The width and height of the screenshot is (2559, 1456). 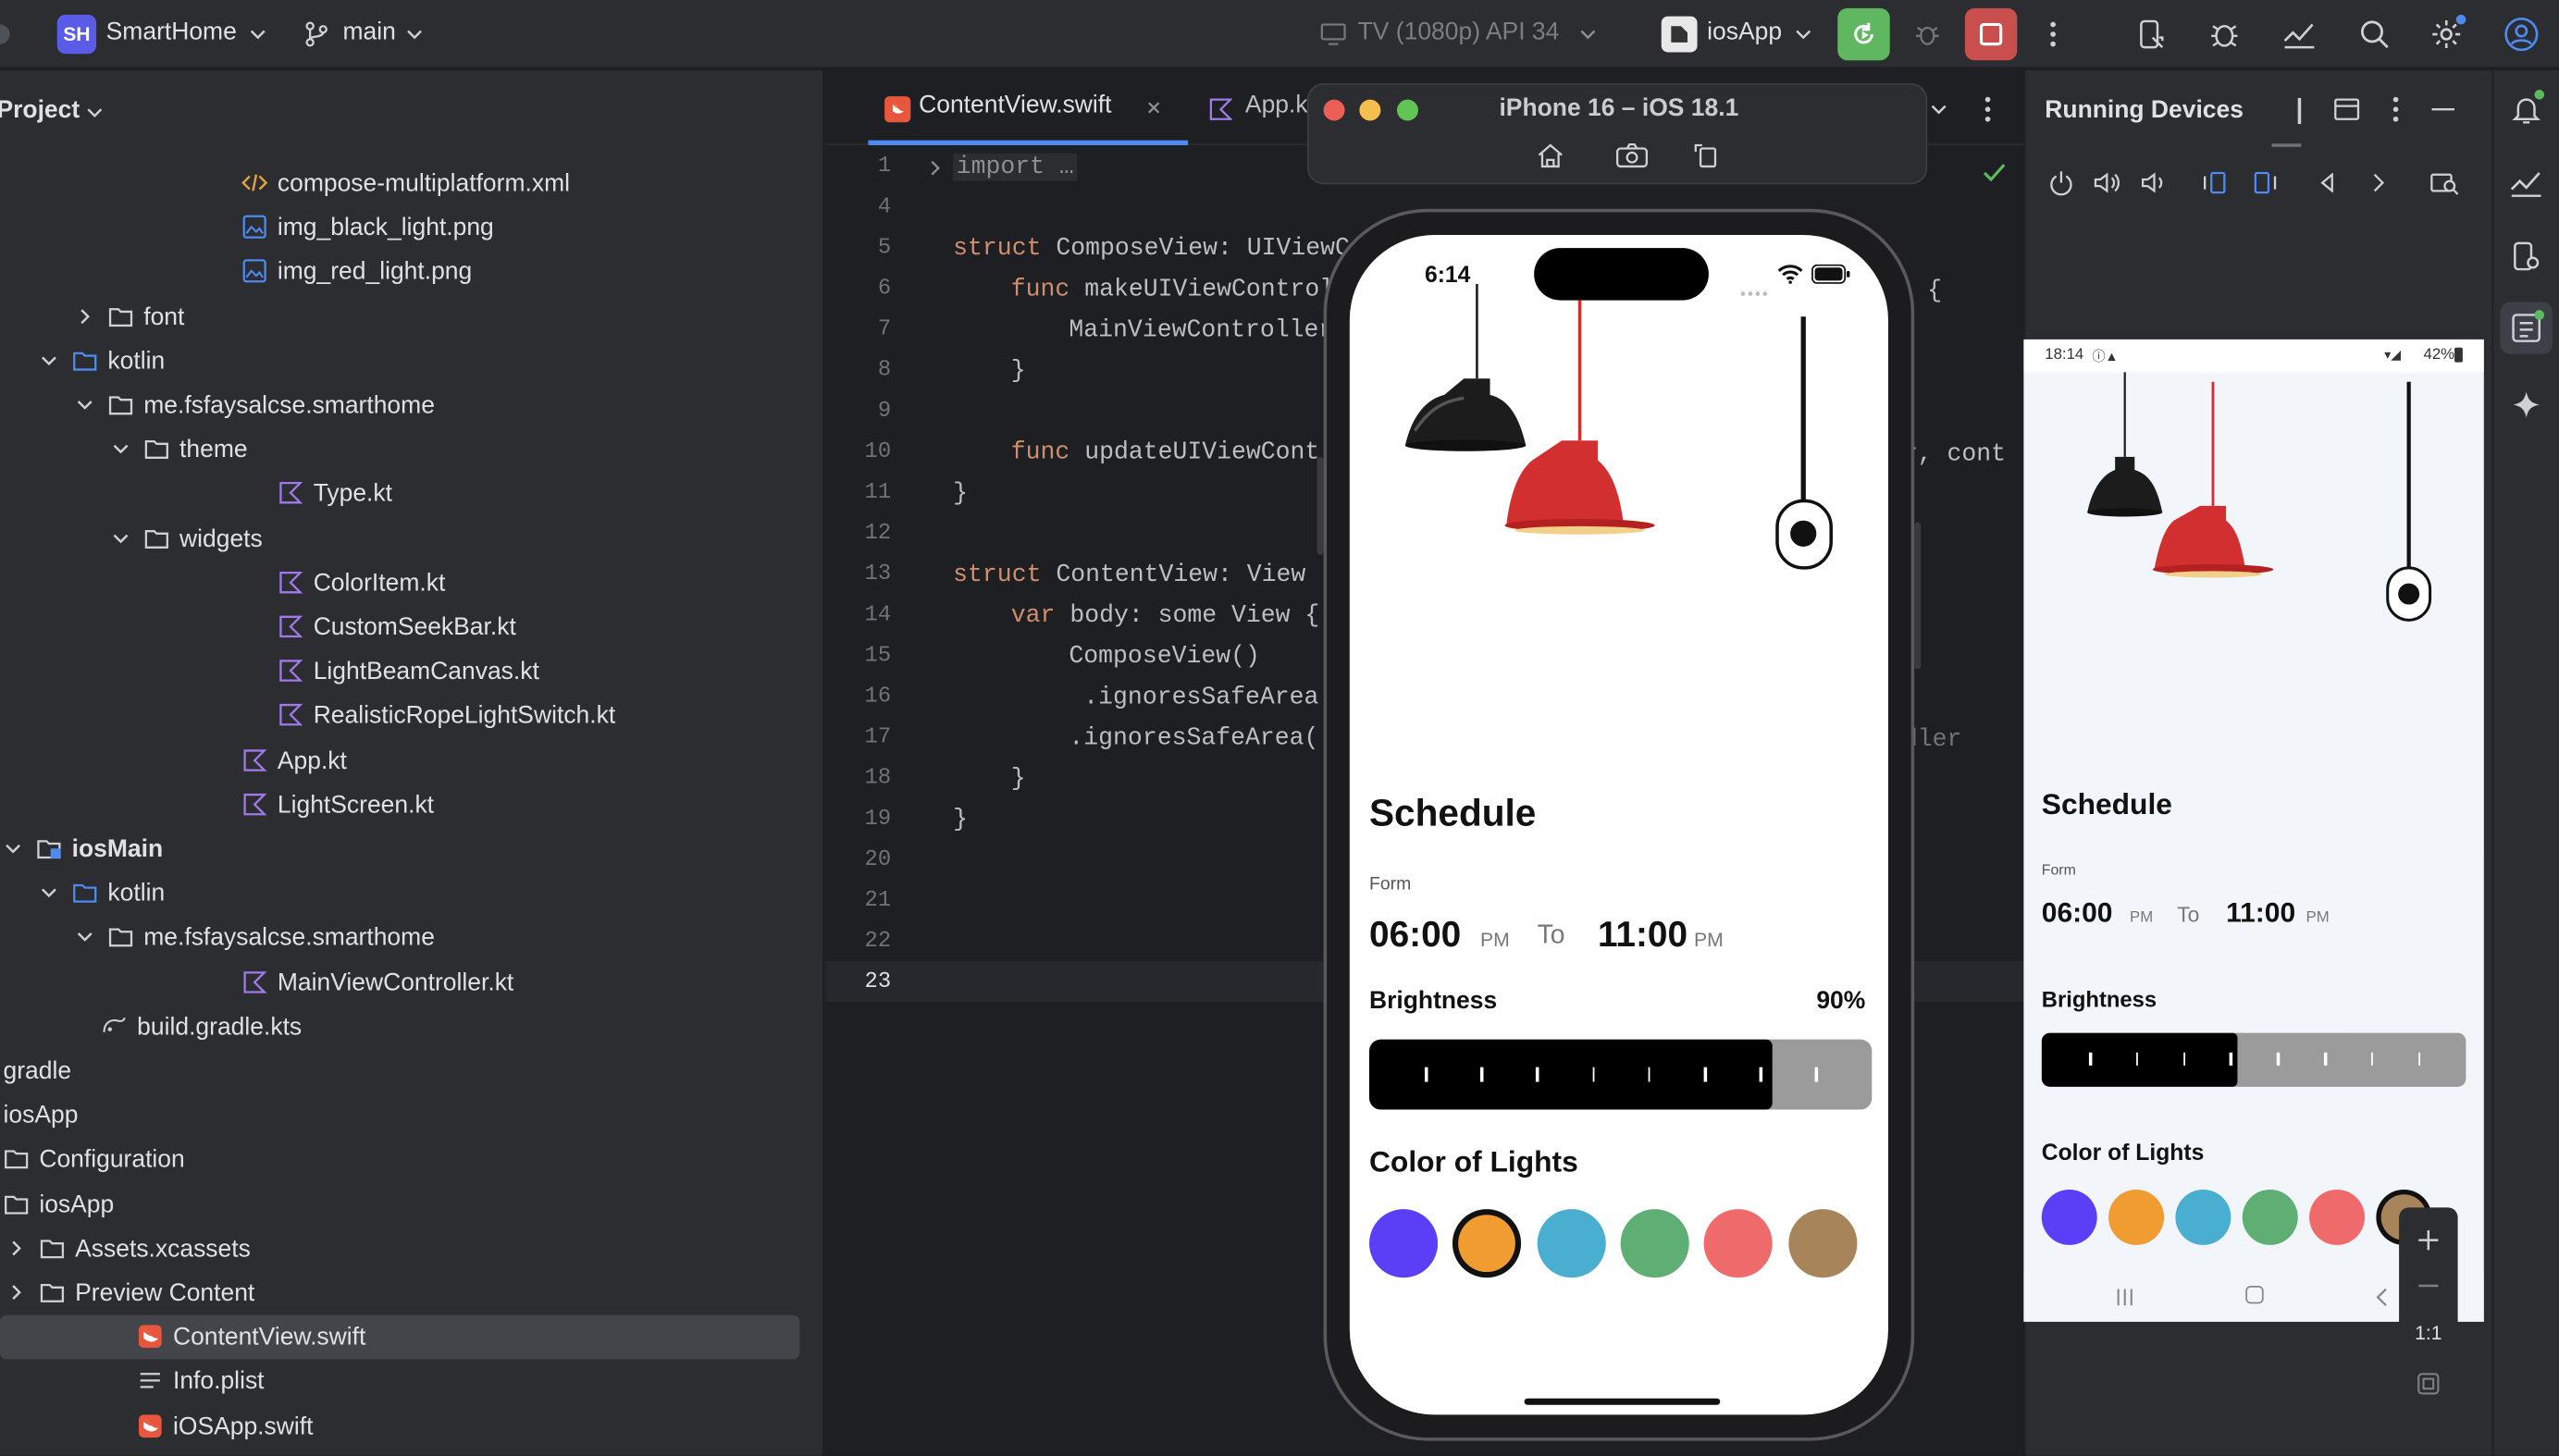 I want to click on back-icon, so click(x=2328, y=183).